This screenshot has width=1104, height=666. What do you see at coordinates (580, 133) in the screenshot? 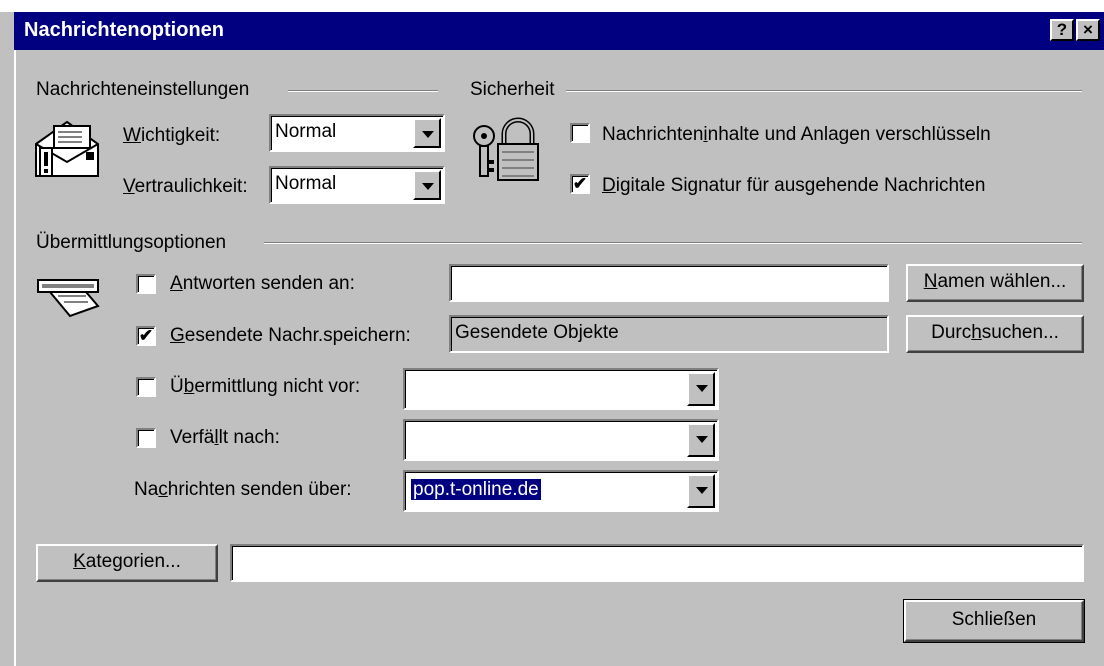
I see `encrypt-checkbox` at bounding box center [580, 133].